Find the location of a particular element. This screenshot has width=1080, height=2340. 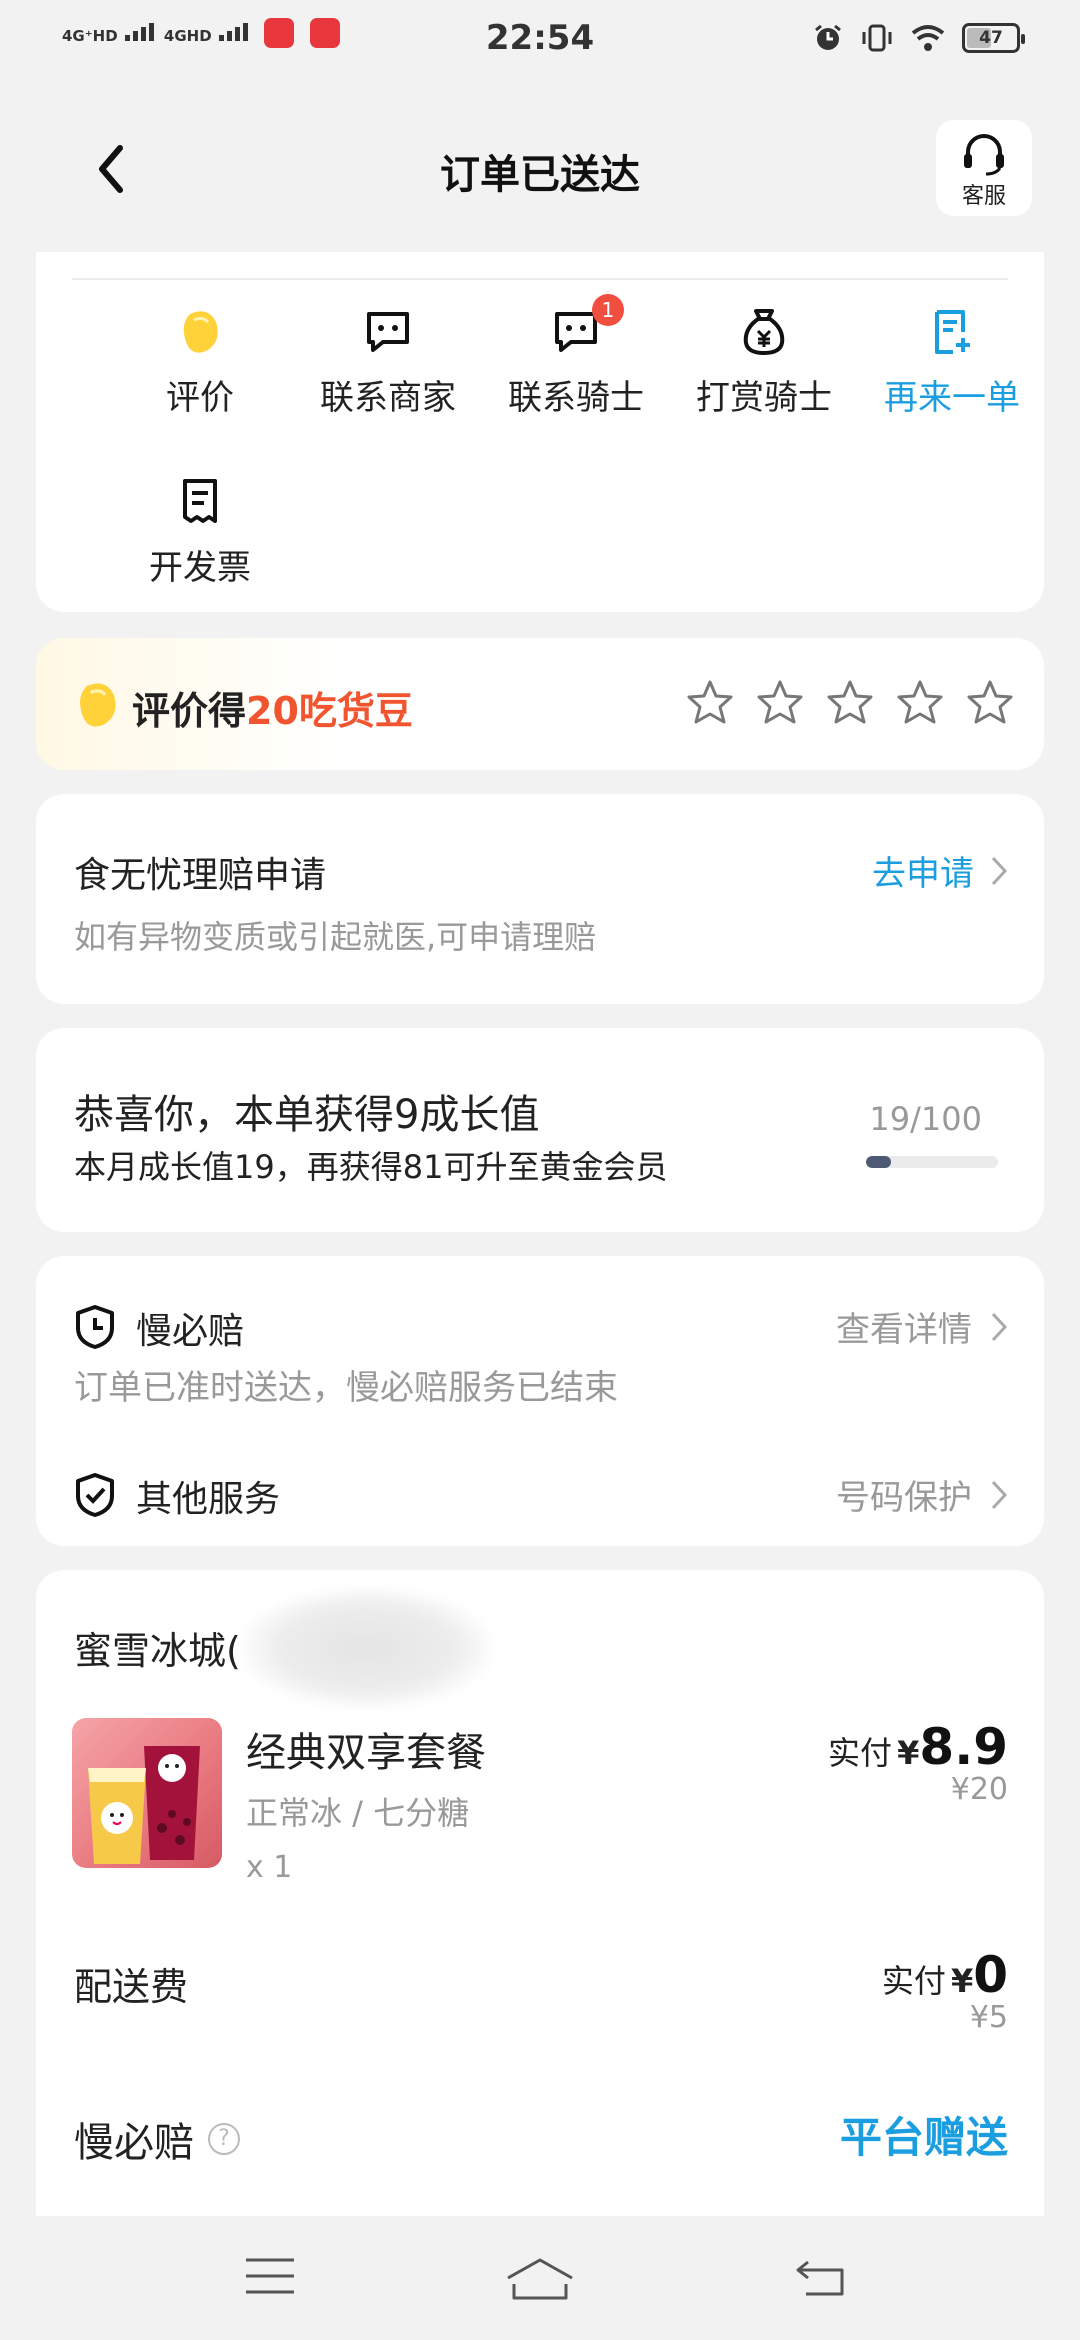

other-services-title: 其他服务 is located at coordinates (208, 1499).